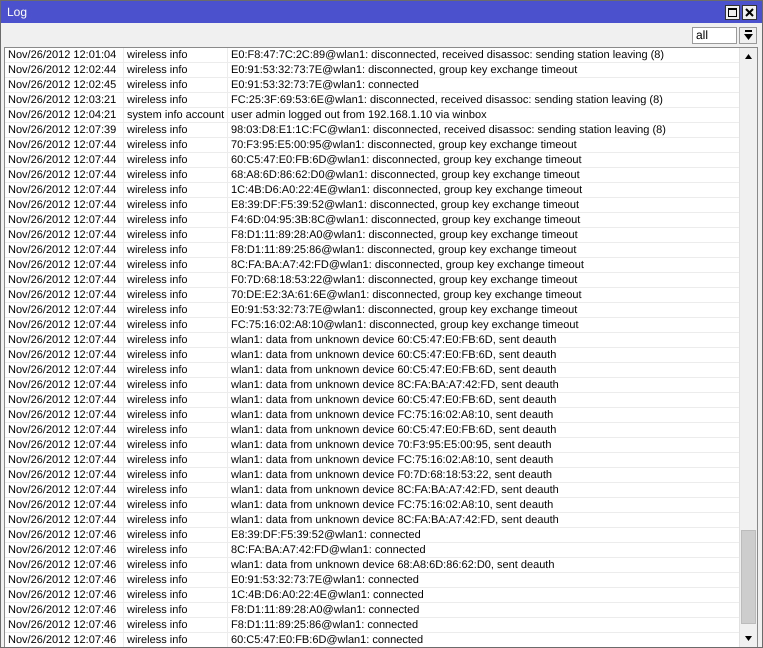  Describe the element at coordinates (748, 347) in the screenshot. I see `scrollbar` at that location.